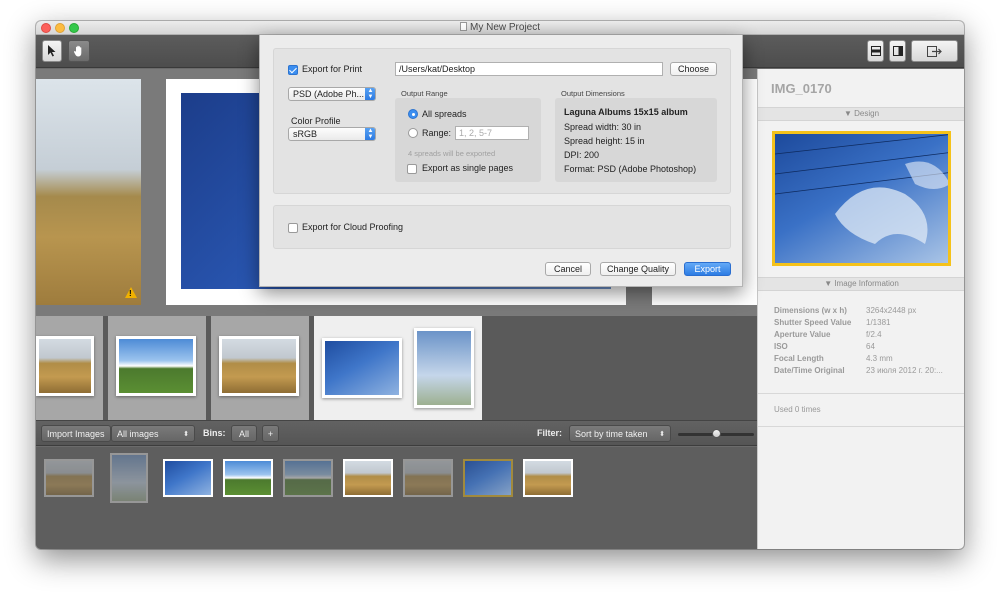 The image size is (1000, 601). Describe the element at coordinates (593, 93) in the screenshot. I see `output-dimensions-heading: Output Dimensions` at that location.